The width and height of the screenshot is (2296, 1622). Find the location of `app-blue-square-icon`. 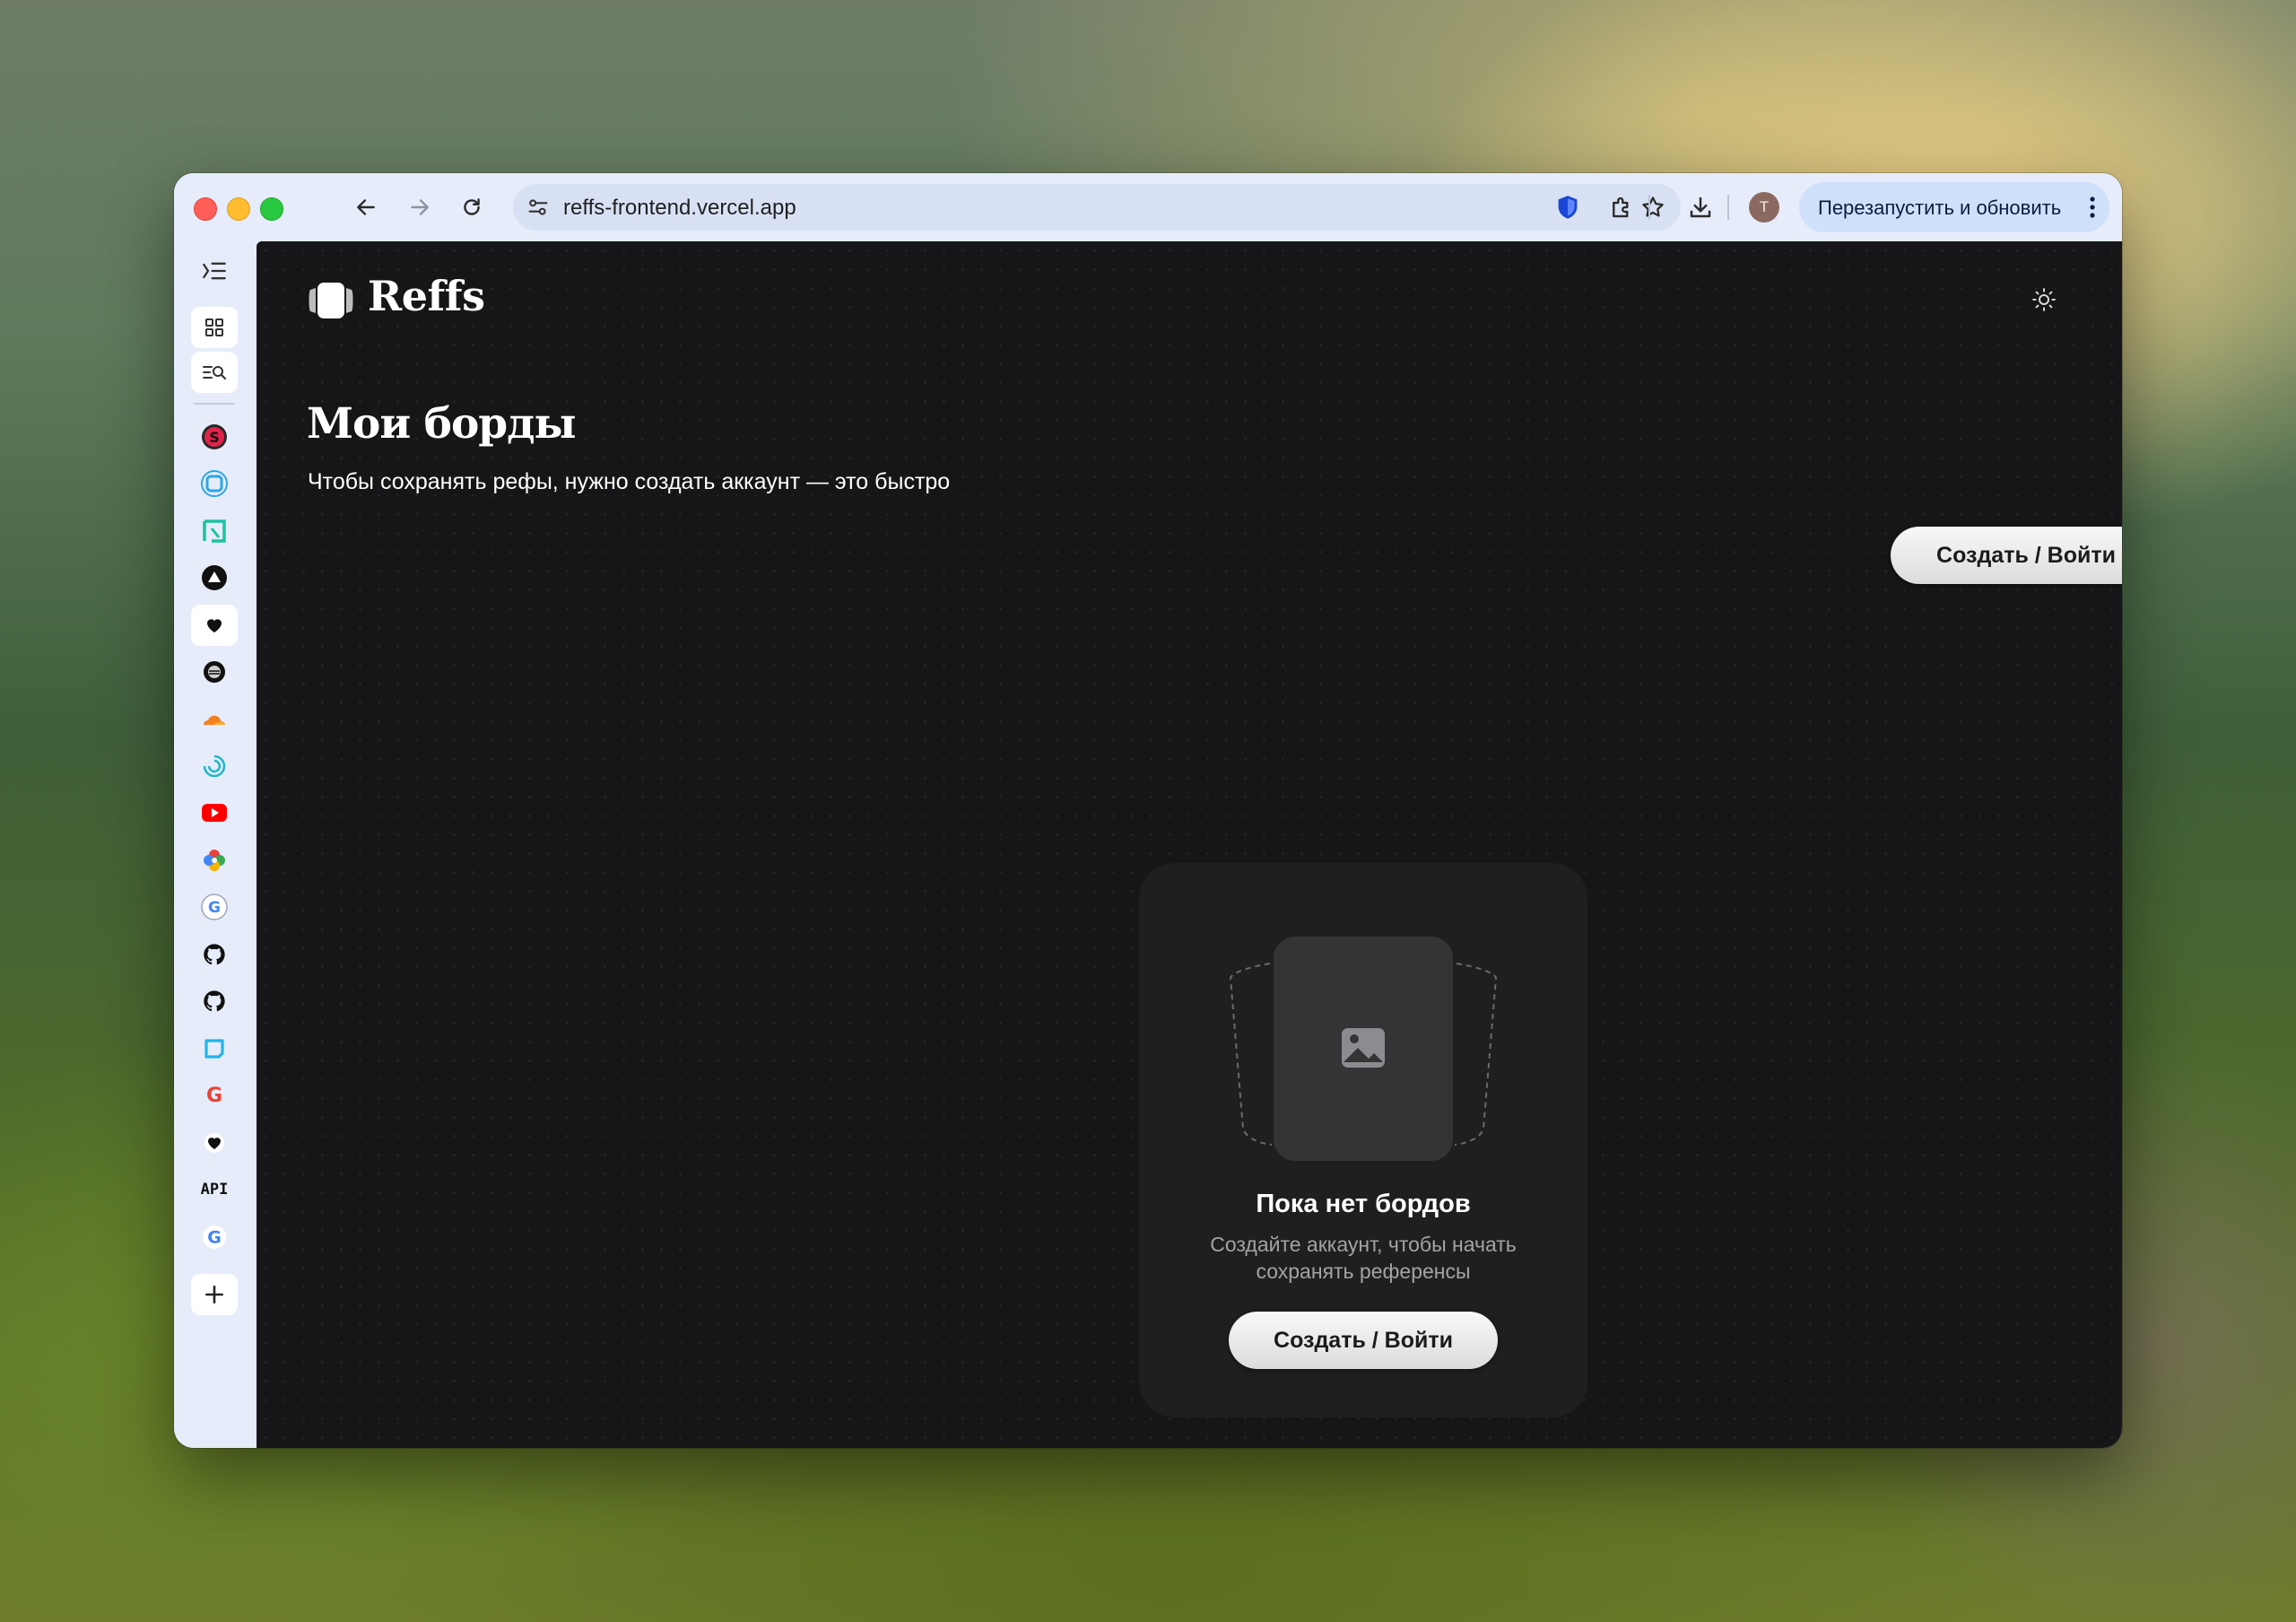

app-blue-square-icon is located at coordinates (214, 1049).